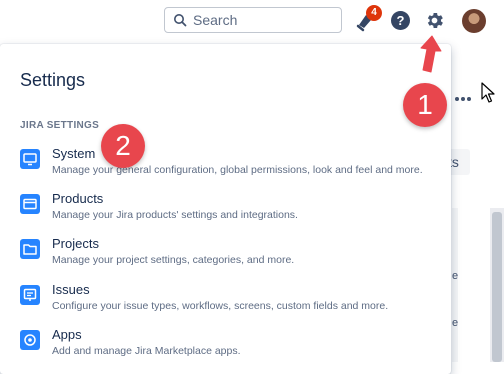 Image resolution: width=504 pixels, height=374 pixels. I want to click on annotation-step-2: 2, so click(123, 146).